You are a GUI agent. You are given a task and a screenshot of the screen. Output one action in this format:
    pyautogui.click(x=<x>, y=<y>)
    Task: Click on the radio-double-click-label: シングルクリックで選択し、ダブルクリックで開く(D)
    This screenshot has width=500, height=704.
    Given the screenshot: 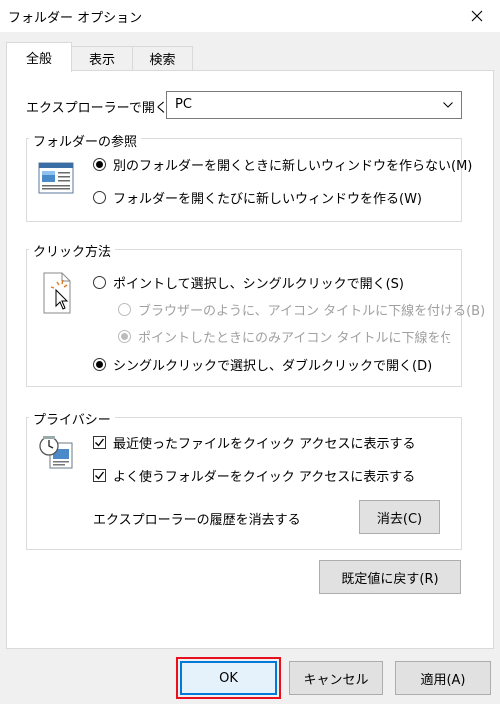 What is the action you would take?
    pyautogui.click(x=273, y=366)
    